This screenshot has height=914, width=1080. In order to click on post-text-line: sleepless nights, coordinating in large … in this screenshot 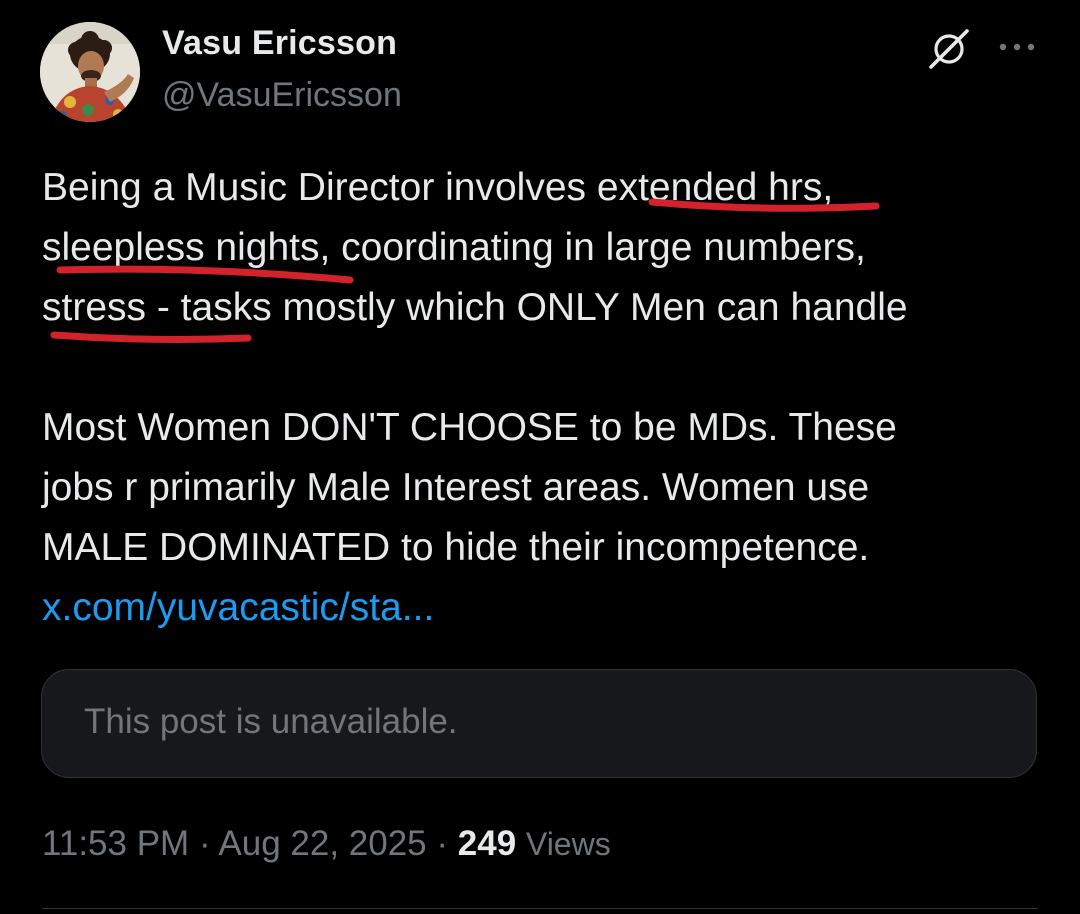, I will do `click(454, 247)`.